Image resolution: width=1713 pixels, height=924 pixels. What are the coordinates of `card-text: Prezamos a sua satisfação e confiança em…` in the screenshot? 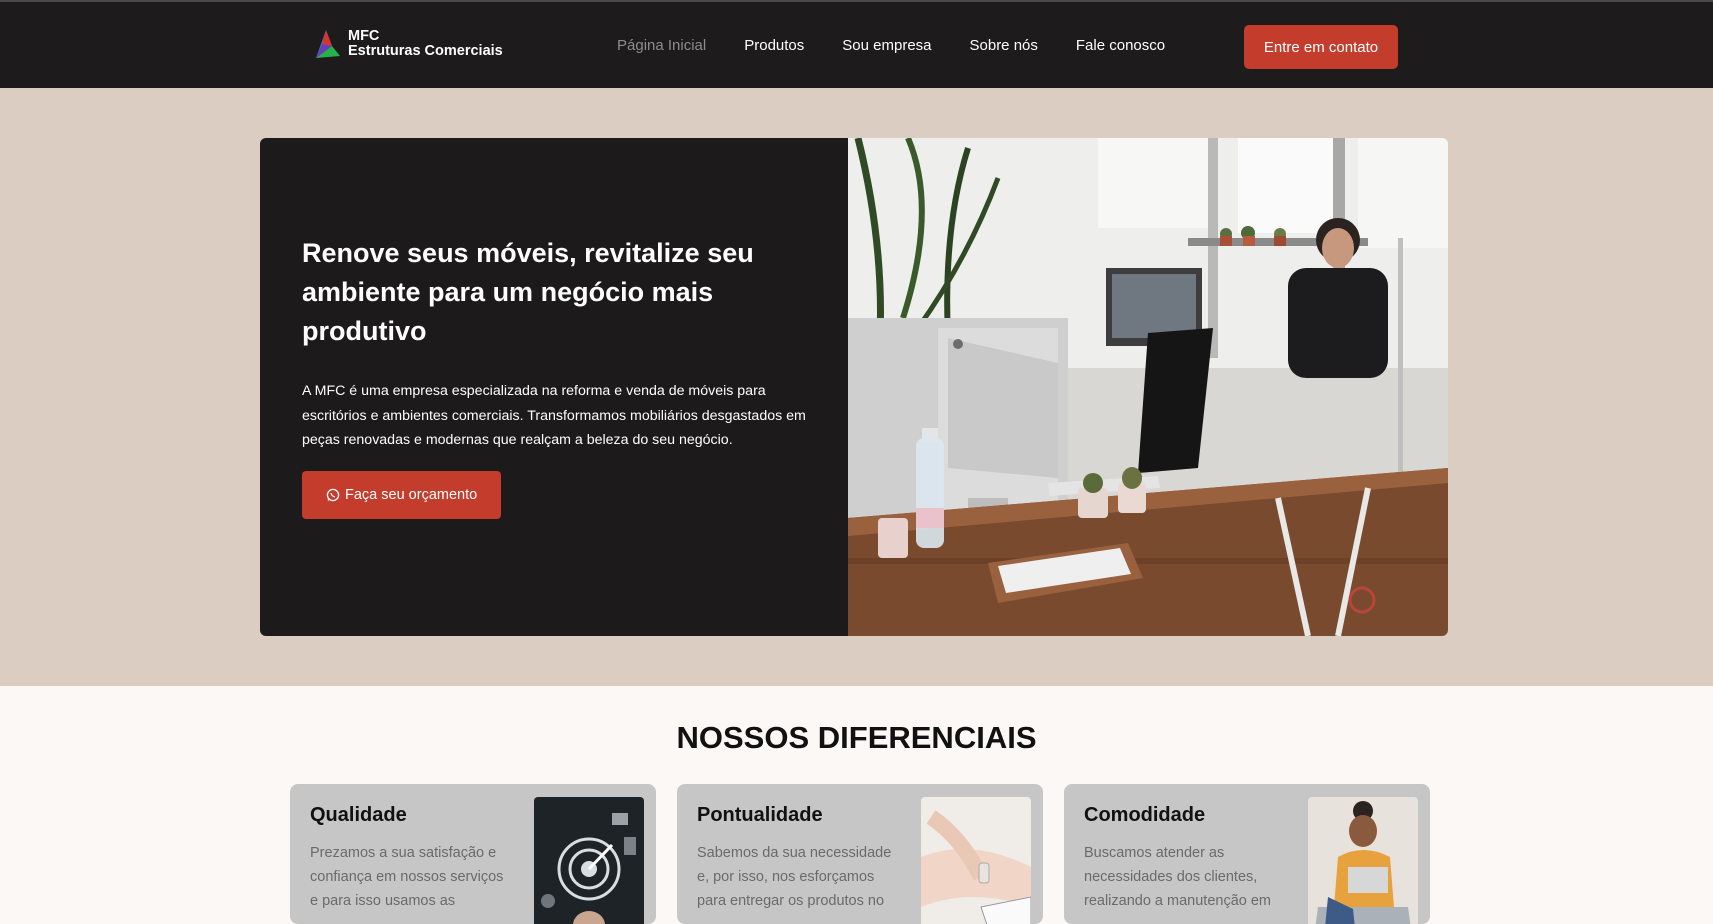 It's located at (407, 877).